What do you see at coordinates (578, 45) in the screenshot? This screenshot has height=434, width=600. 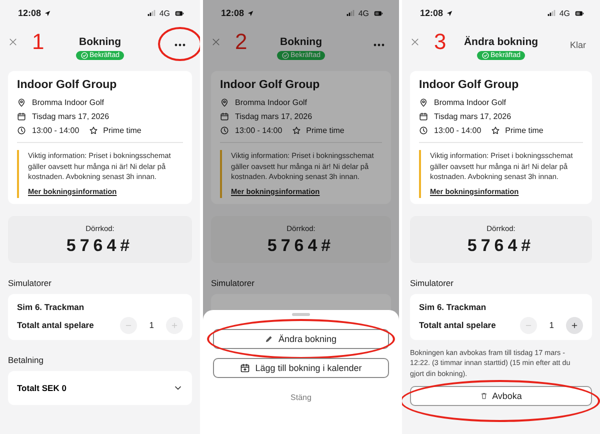 I see `done-button: Klar` at bounding box center [578, 45].